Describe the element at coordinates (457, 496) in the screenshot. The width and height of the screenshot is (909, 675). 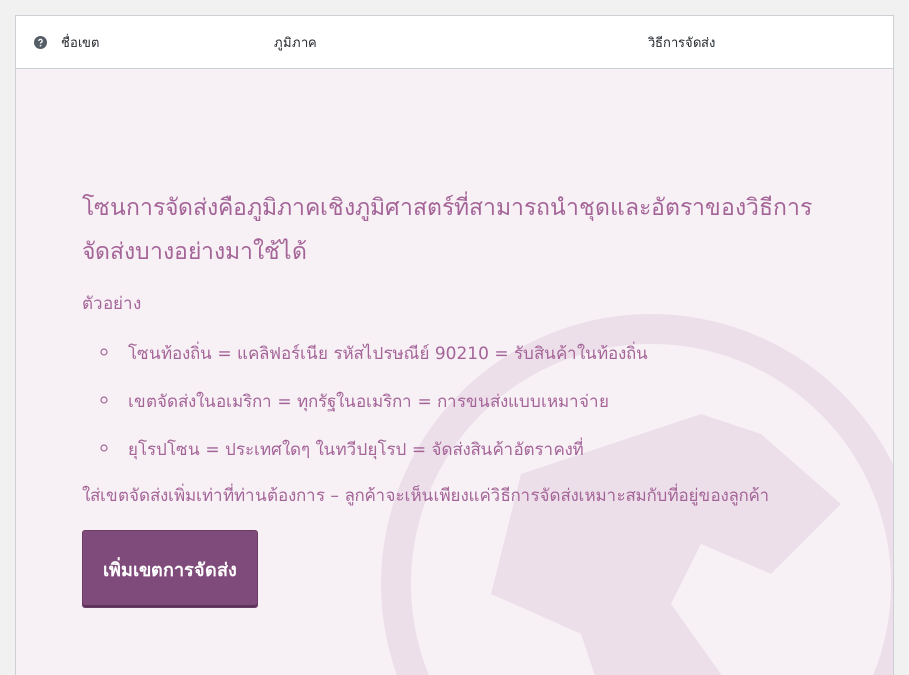
I see `note-text: ใส่เขตจัดส่งเพิ่มเท่าที่ท่านต้องการ – ลูกค้าจะเห็นเพียงแค่วิธีการจัดส่งเหมาะสมกับที่อยู่ของลูกค้า` at that location.